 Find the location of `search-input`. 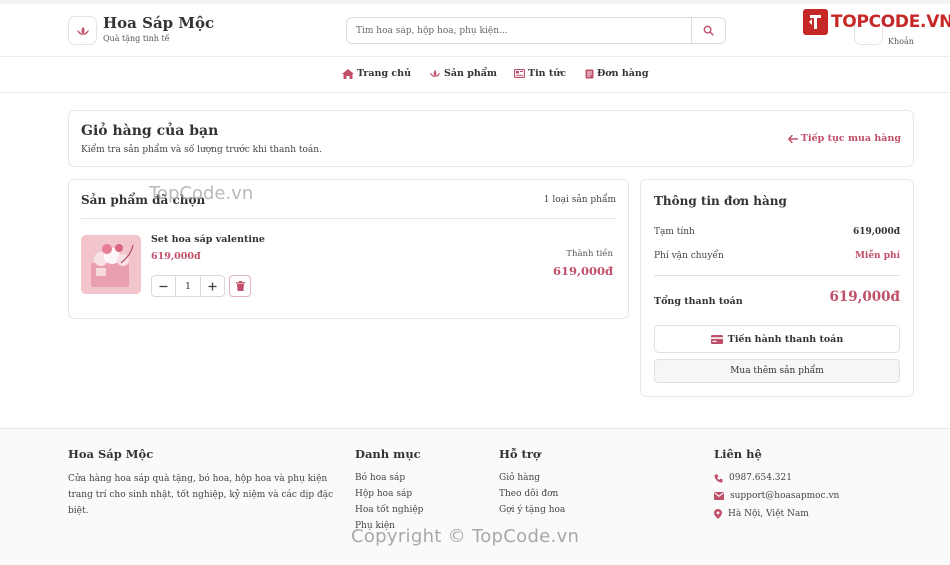

search-input is located at coordinates (519, 30).